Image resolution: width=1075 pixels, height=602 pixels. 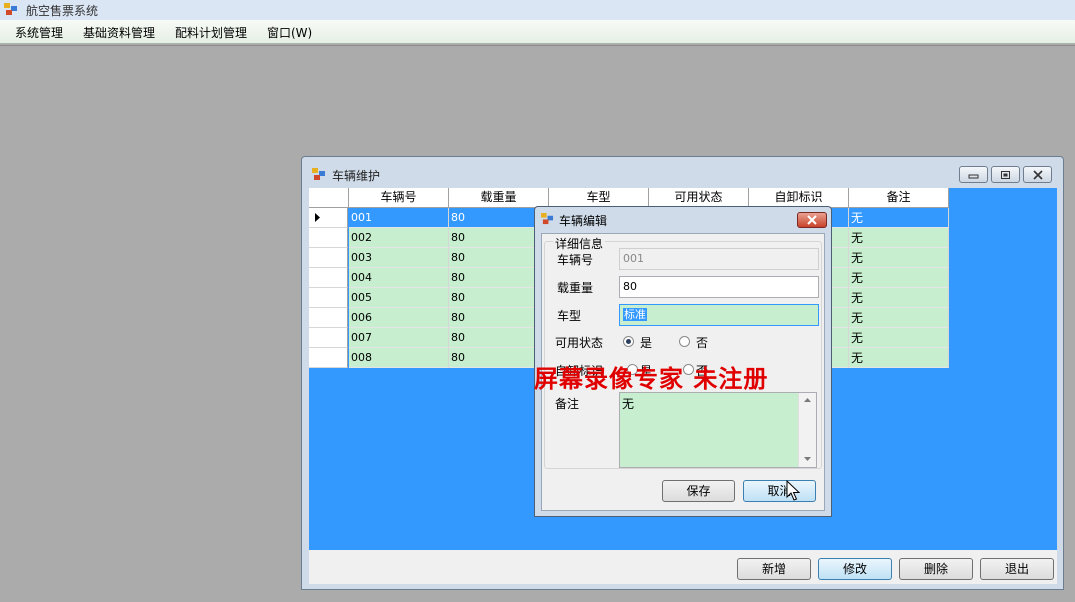 What do you see at coordinates (646, 343) in the screenshot?
I see `status-yes-label: 是` at bounding box center [646, 343].